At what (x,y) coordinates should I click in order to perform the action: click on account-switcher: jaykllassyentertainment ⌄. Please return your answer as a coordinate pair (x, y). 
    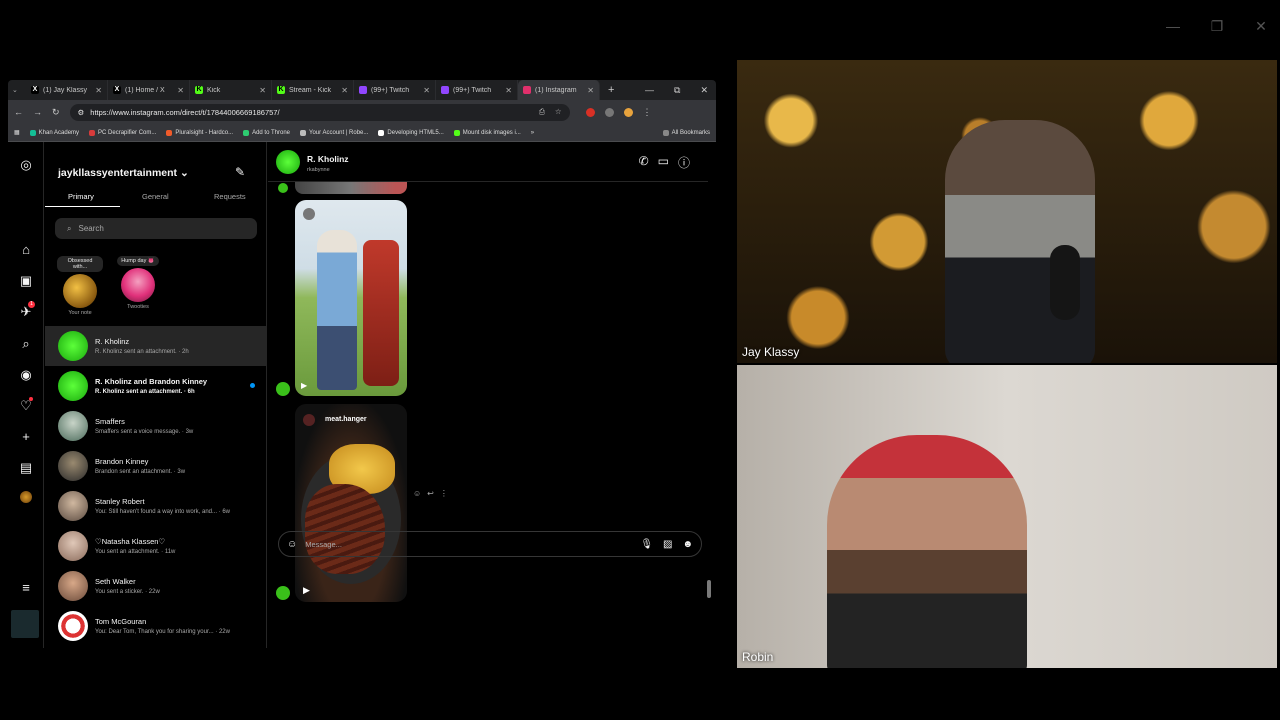
    Looking at the image, I should click on (123, 173).